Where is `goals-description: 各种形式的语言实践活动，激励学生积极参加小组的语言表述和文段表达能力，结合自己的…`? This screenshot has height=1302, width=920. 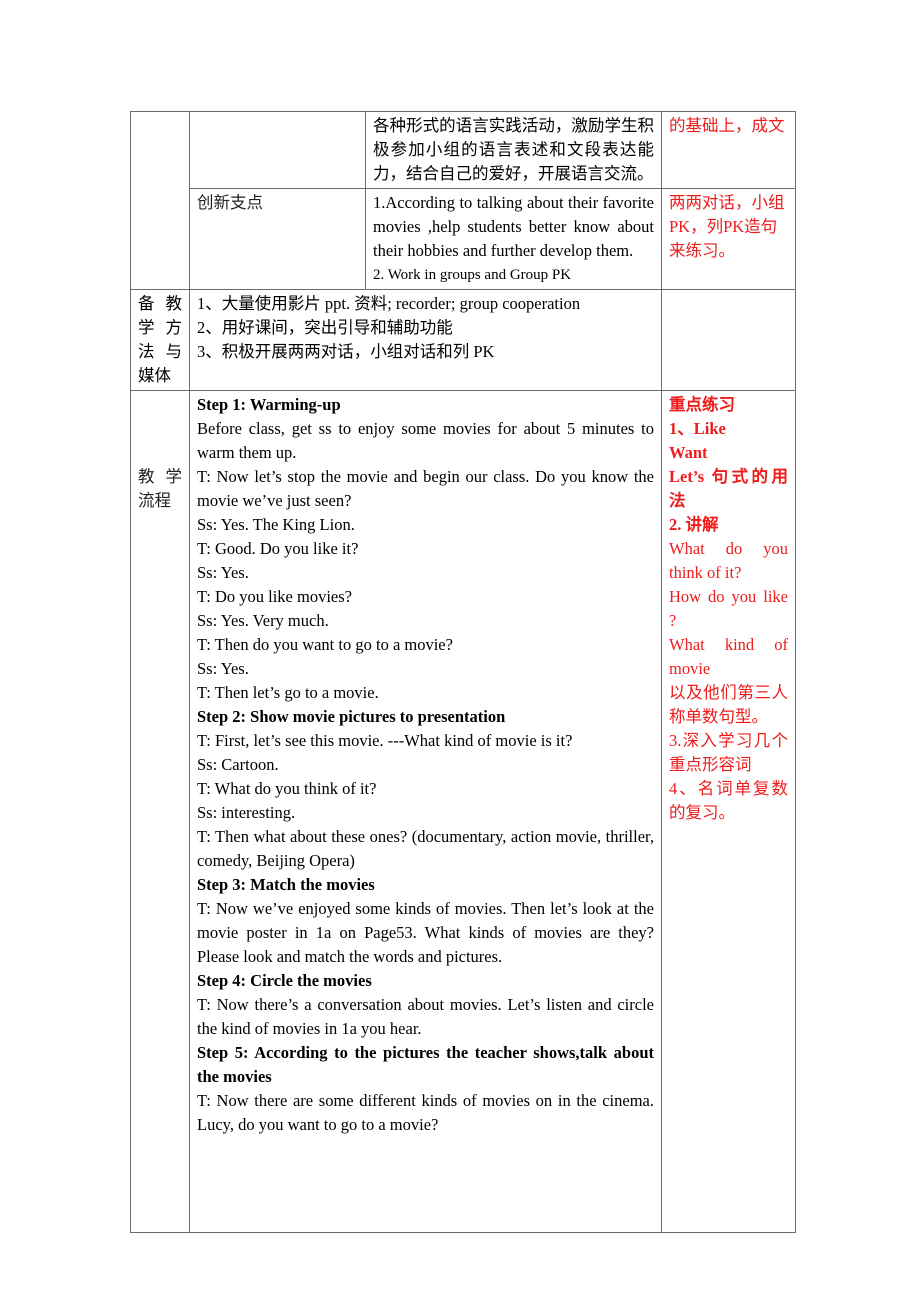
goals-description: 各种形式的语言实践活动，激励学生积极参加小组的语言表述和文段表达能力，结合自己的… is located at coordinates (513, 150).